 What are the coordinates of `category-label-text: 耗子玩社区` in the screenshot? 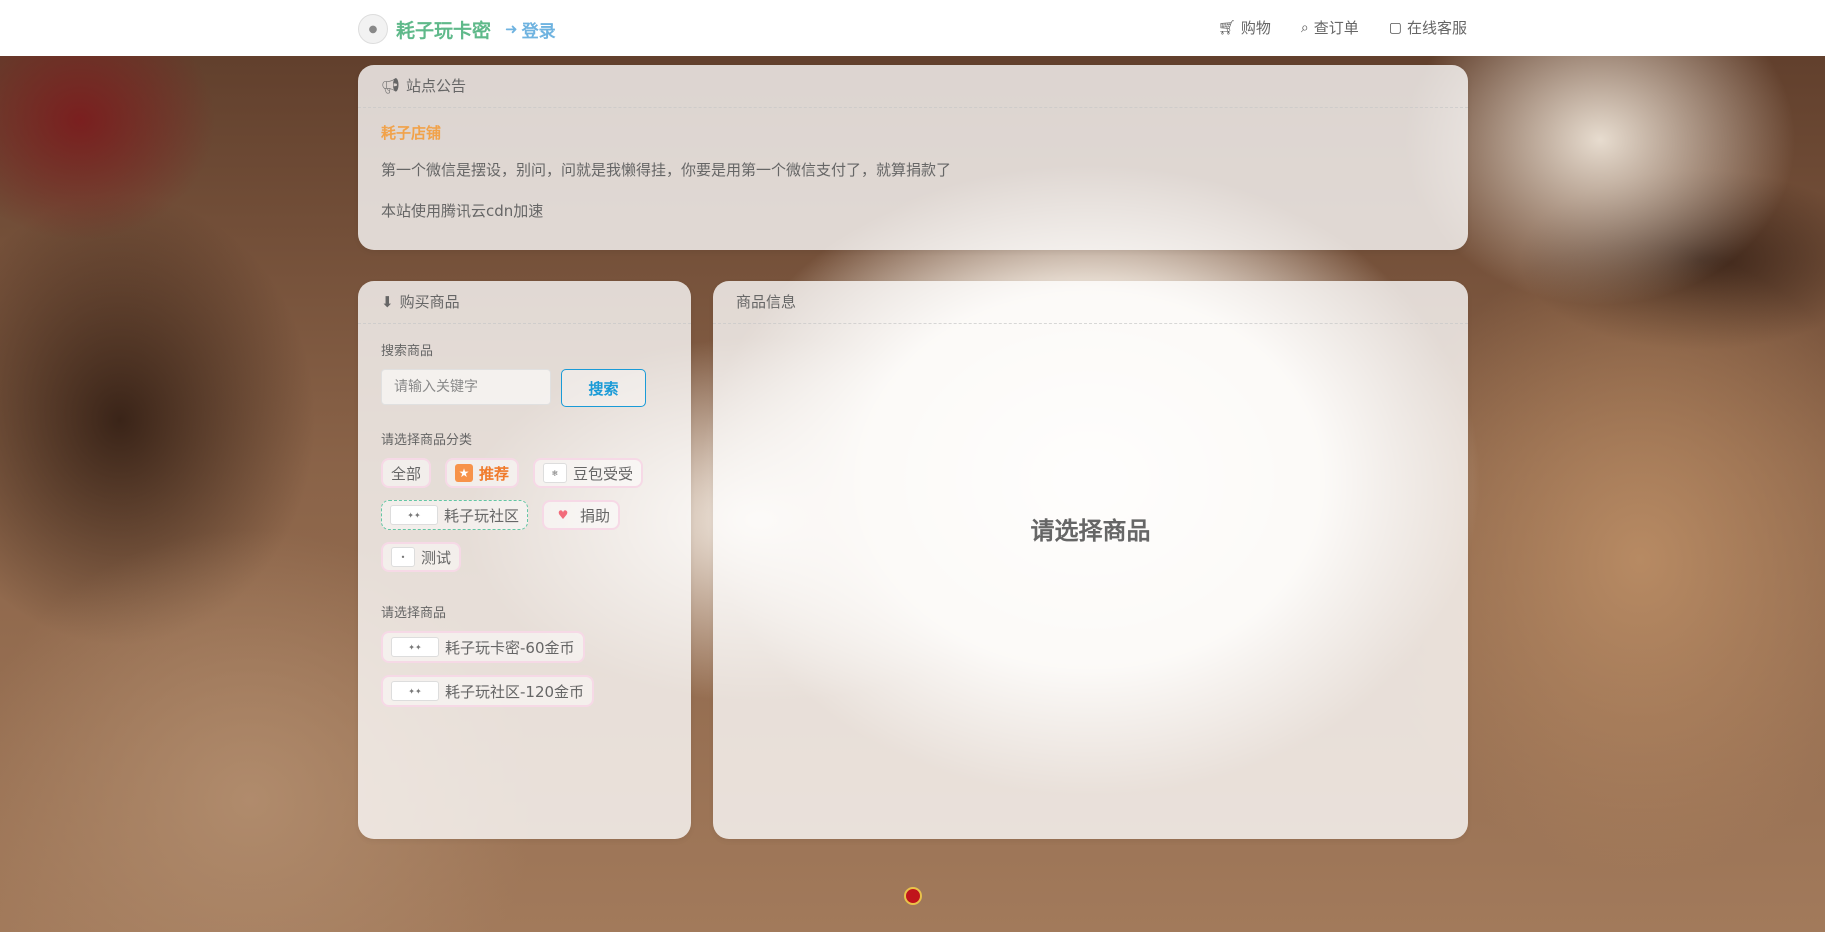 It's located at (482, 515).